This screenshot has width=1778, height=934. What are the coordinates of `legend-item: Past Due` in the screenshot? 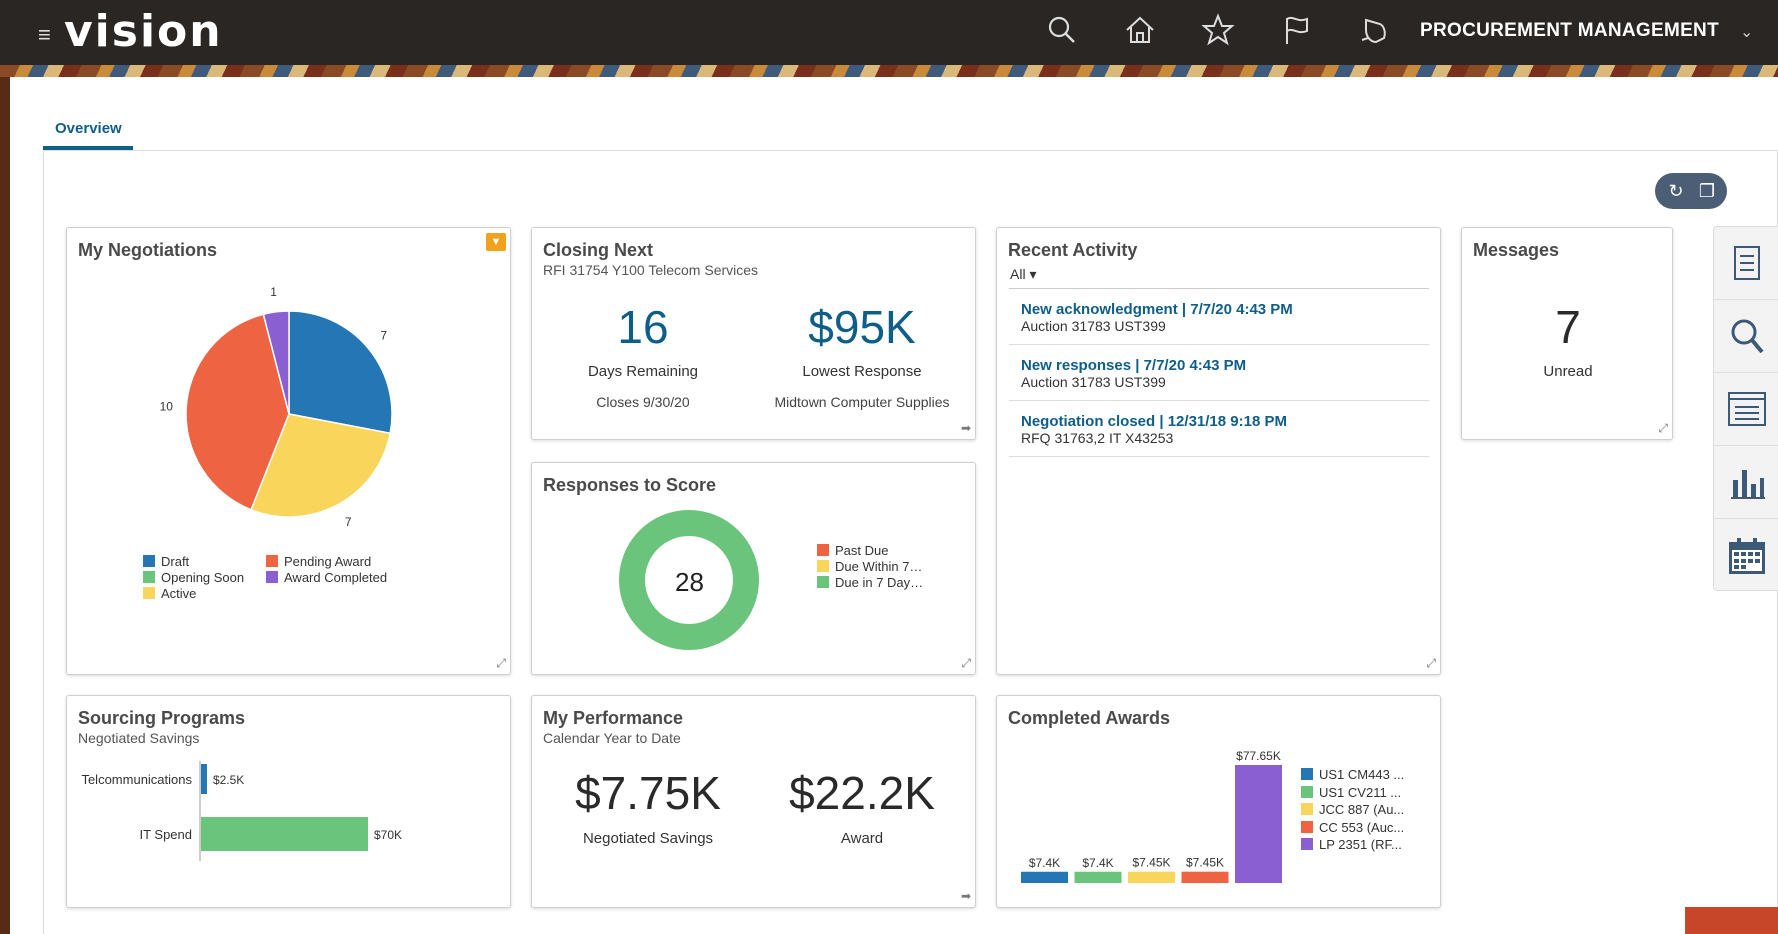 It's located at (852, 550).